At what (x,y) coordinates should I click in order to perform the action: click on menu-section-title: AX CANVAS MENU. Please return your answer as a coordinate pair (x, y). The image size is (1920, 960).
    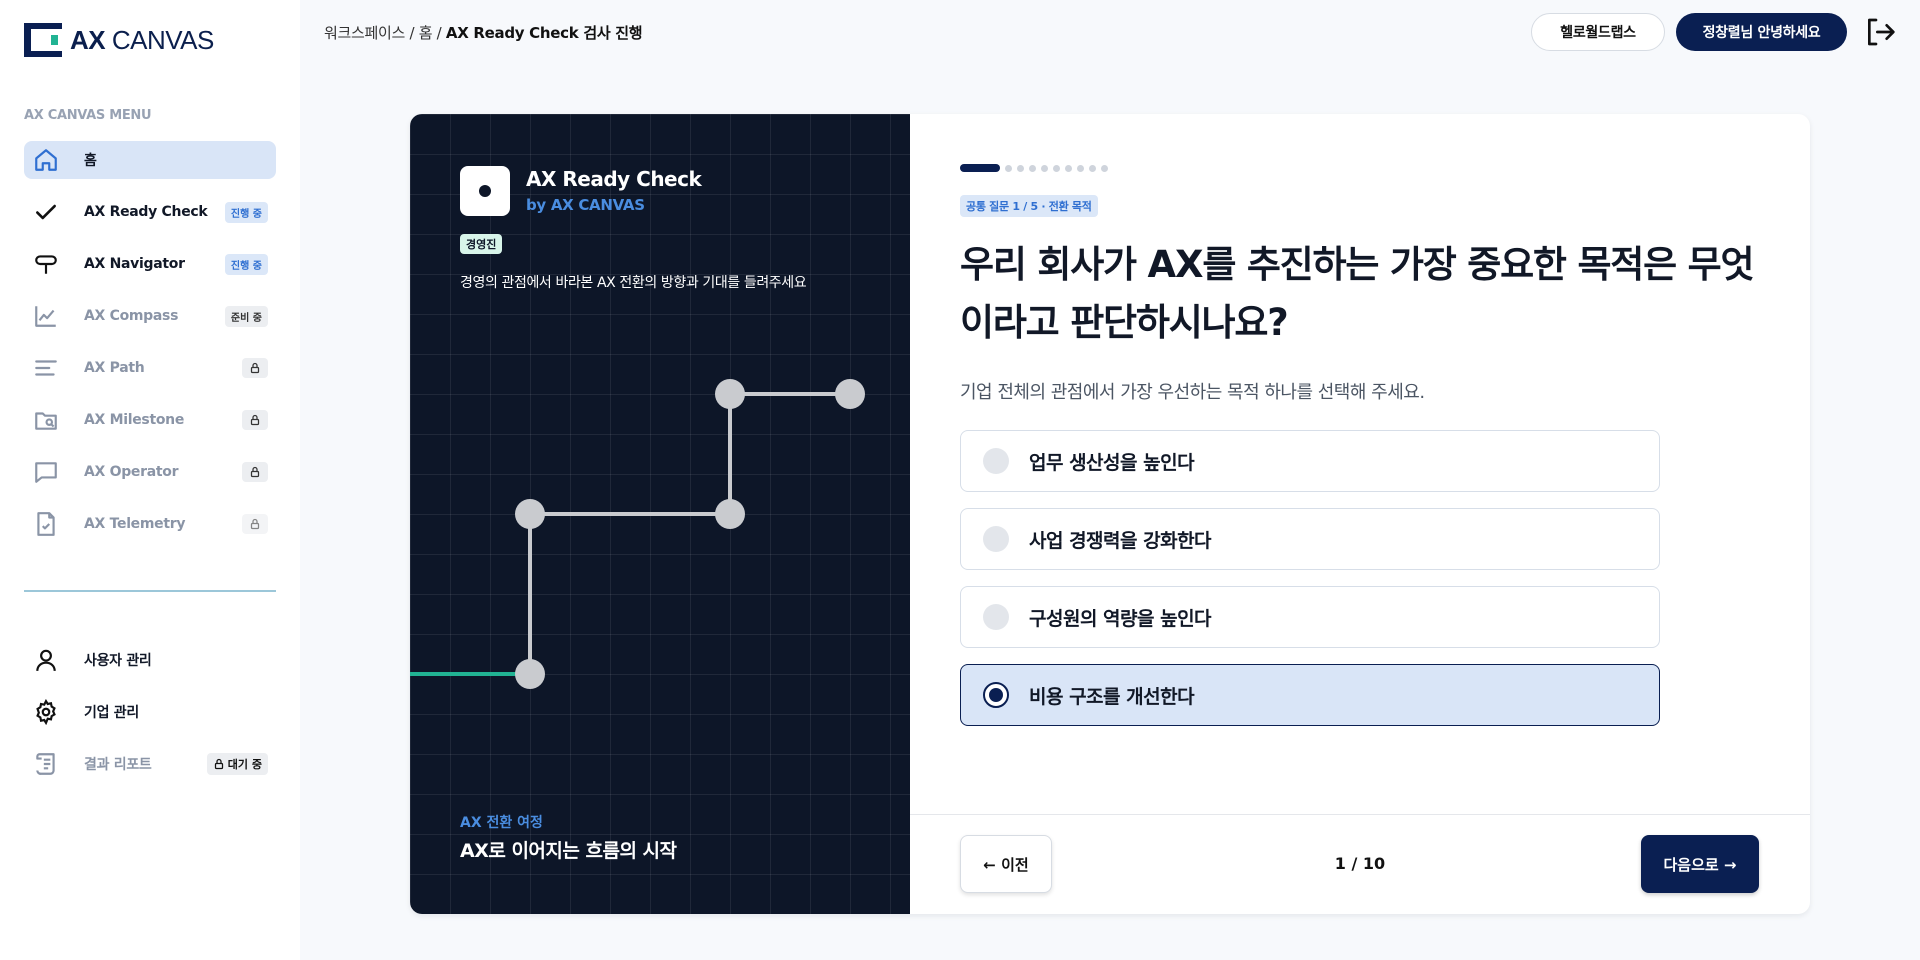
    Looking at the image, I should click on (88, 115).